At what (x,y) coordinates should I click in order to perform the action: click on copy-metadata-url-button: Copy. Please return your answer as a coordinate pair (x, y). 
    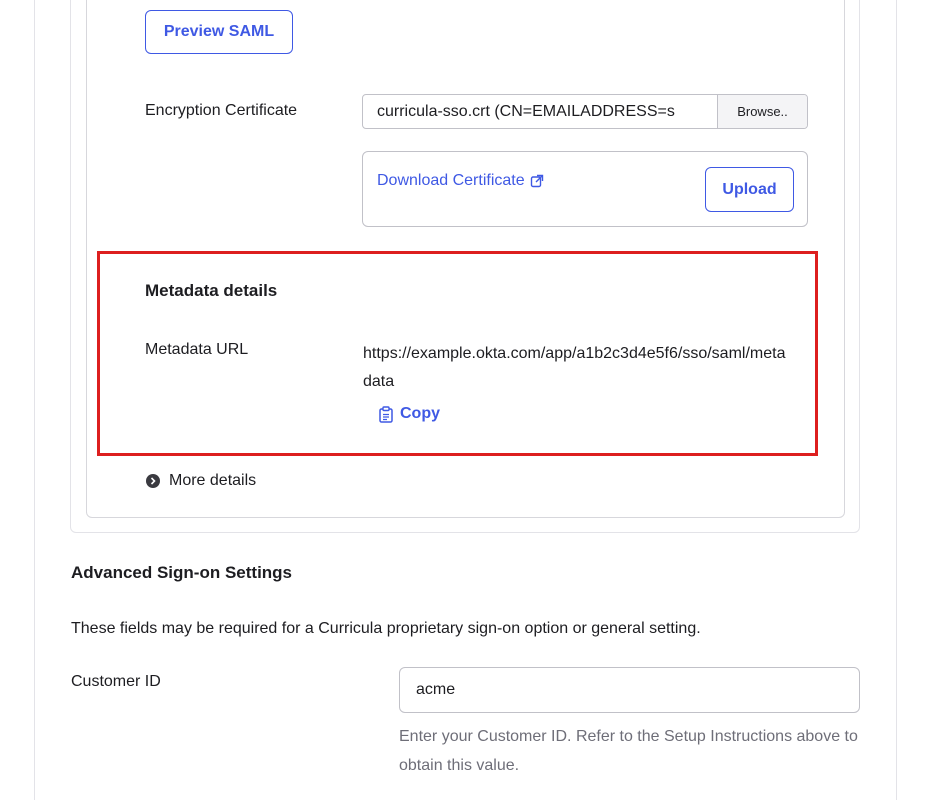
    Looking at the image, I should click on (409, 414).